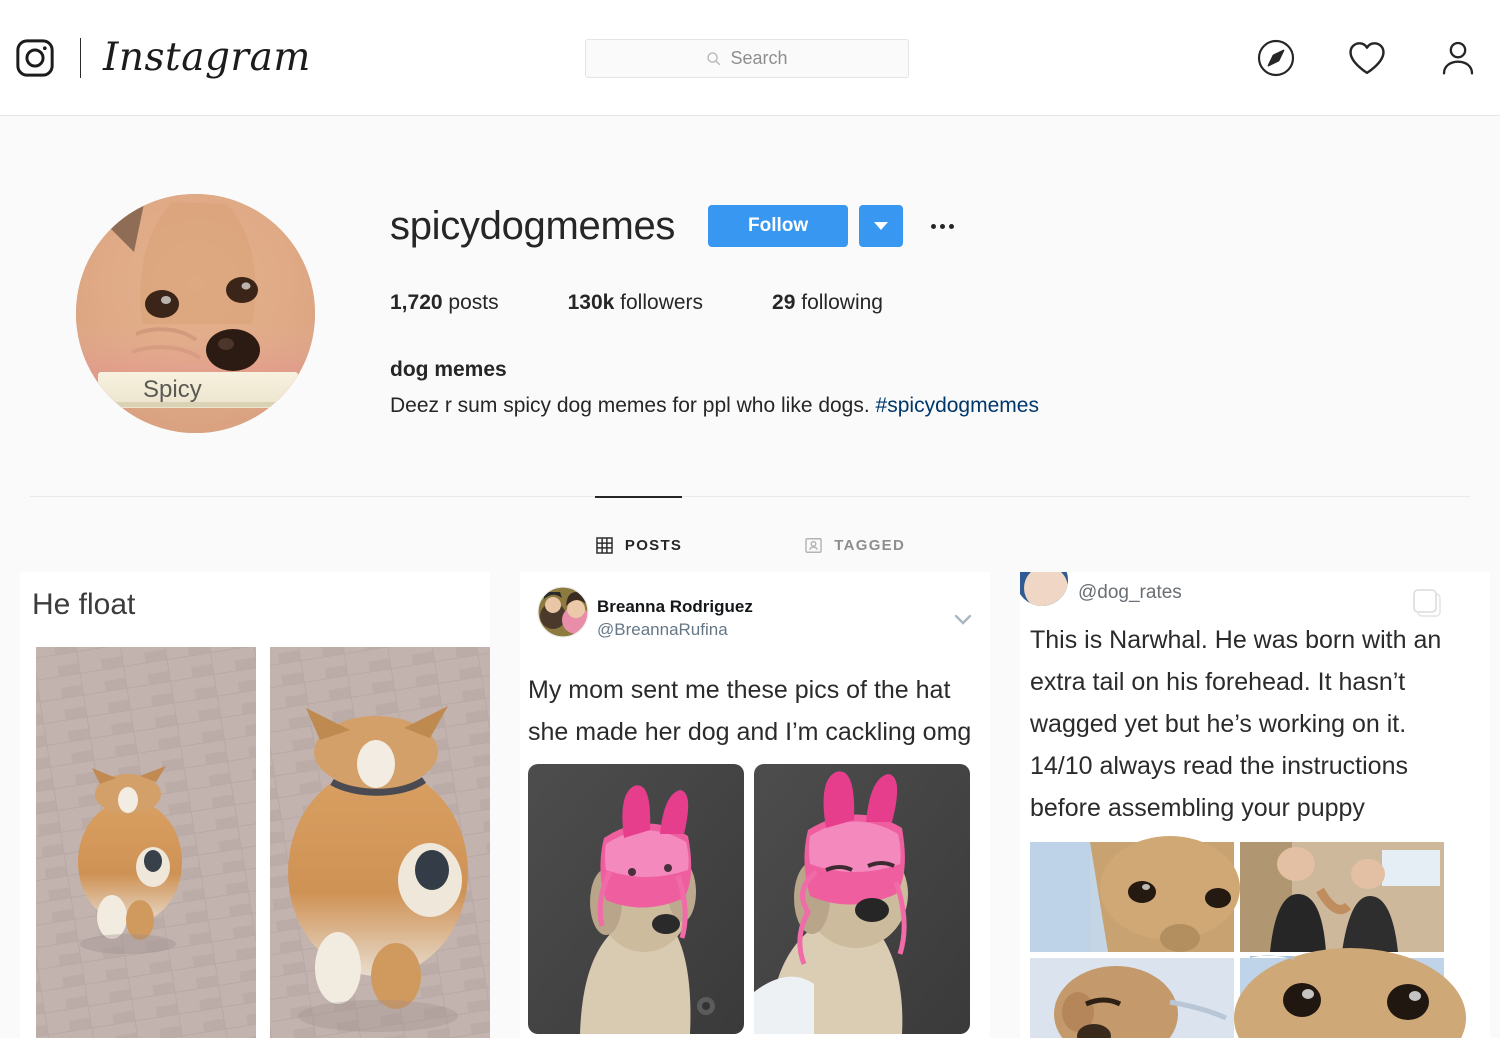 The width and height of the screenshot is (1500, 1038). What do you see at coordinates (1276, 58) in the screenshot?
I see `compass-explore-icon` at bounding box center [1276, 58].